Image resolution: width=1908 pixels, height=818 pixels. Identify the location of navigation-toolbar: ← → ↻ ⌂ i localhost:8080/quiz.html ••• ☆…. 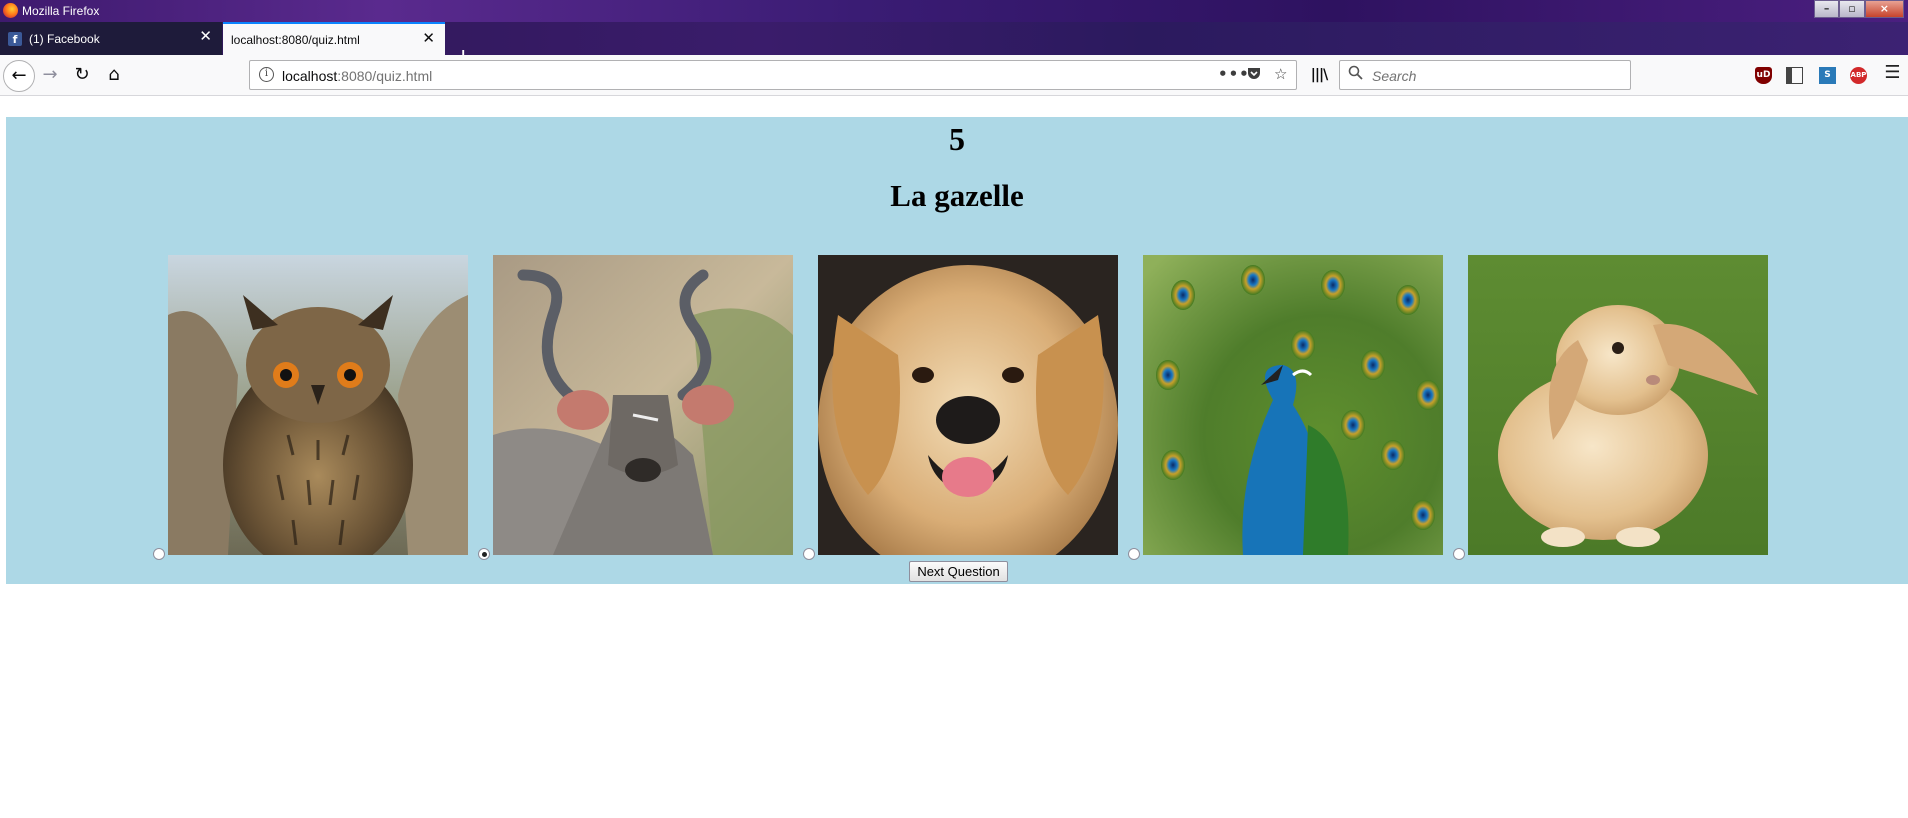
(954, 75).